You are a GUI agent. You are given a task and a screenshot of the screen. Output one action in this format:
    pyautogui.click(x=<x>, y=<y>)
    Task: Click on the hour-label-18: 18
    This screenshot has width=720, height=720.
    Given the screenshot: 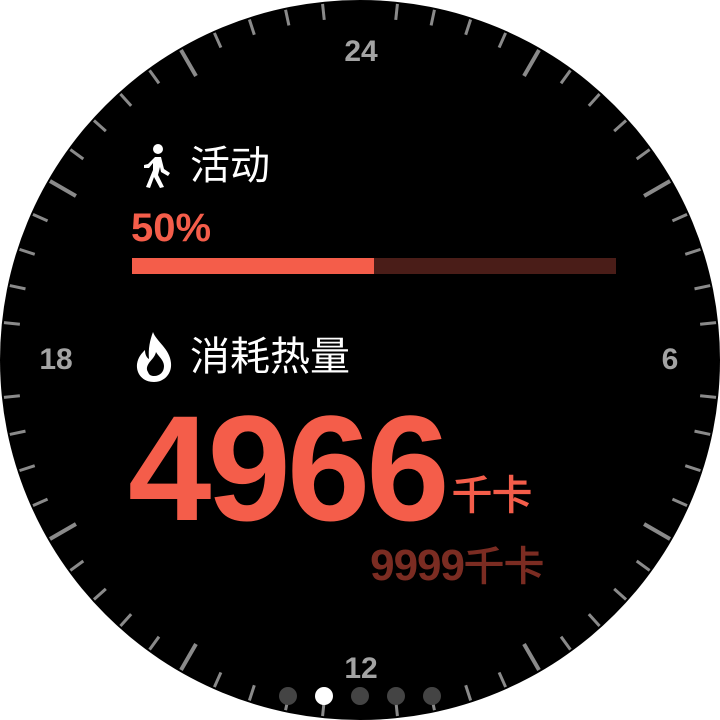 What is the action you would take?
    pyautogui.click(x=56, y=359)
    